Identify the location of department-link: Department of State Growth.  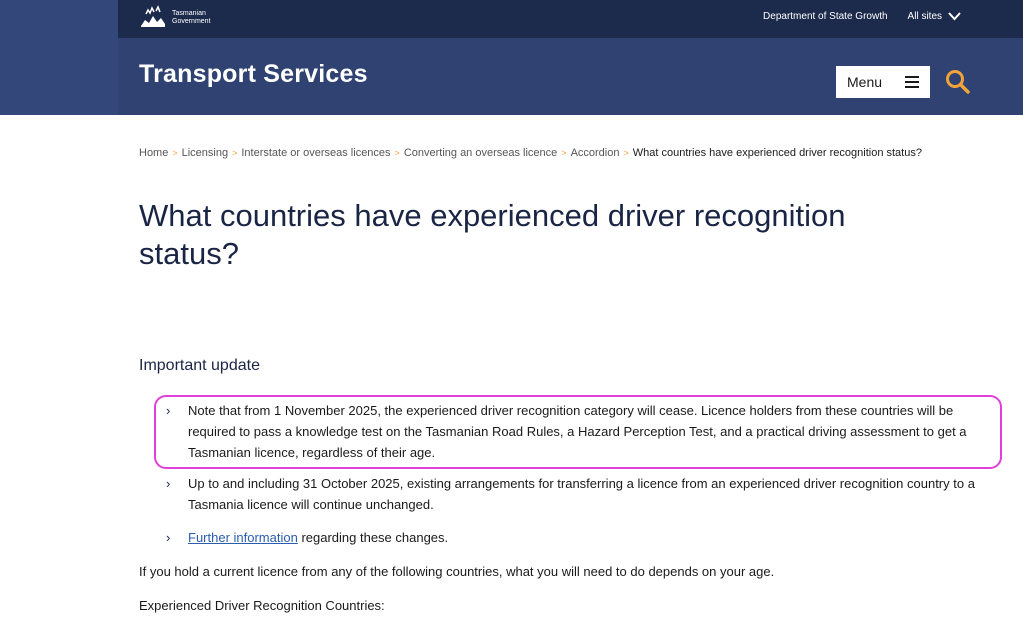
(825, 16).